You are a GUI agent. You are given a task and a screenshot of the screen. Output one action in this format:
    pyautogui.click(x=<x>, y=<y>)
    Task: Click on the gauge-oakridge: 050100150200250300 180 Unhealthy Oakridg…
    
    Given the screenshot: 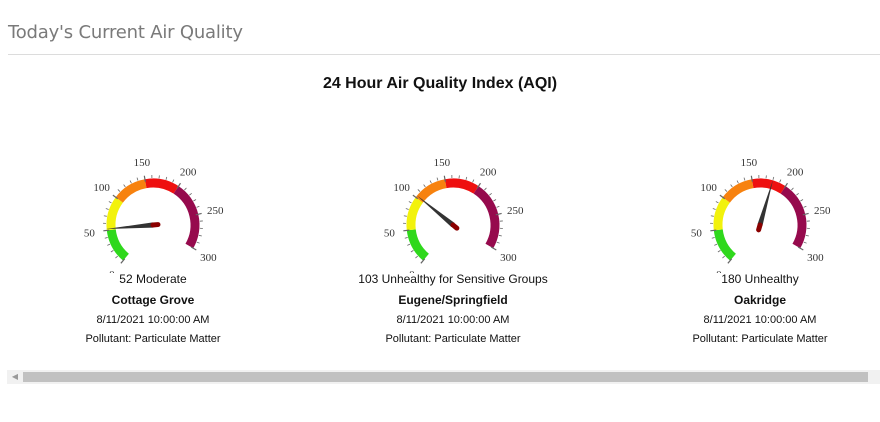 What is the action you would take?
    pyautogui.click(x=760, y=245)
    